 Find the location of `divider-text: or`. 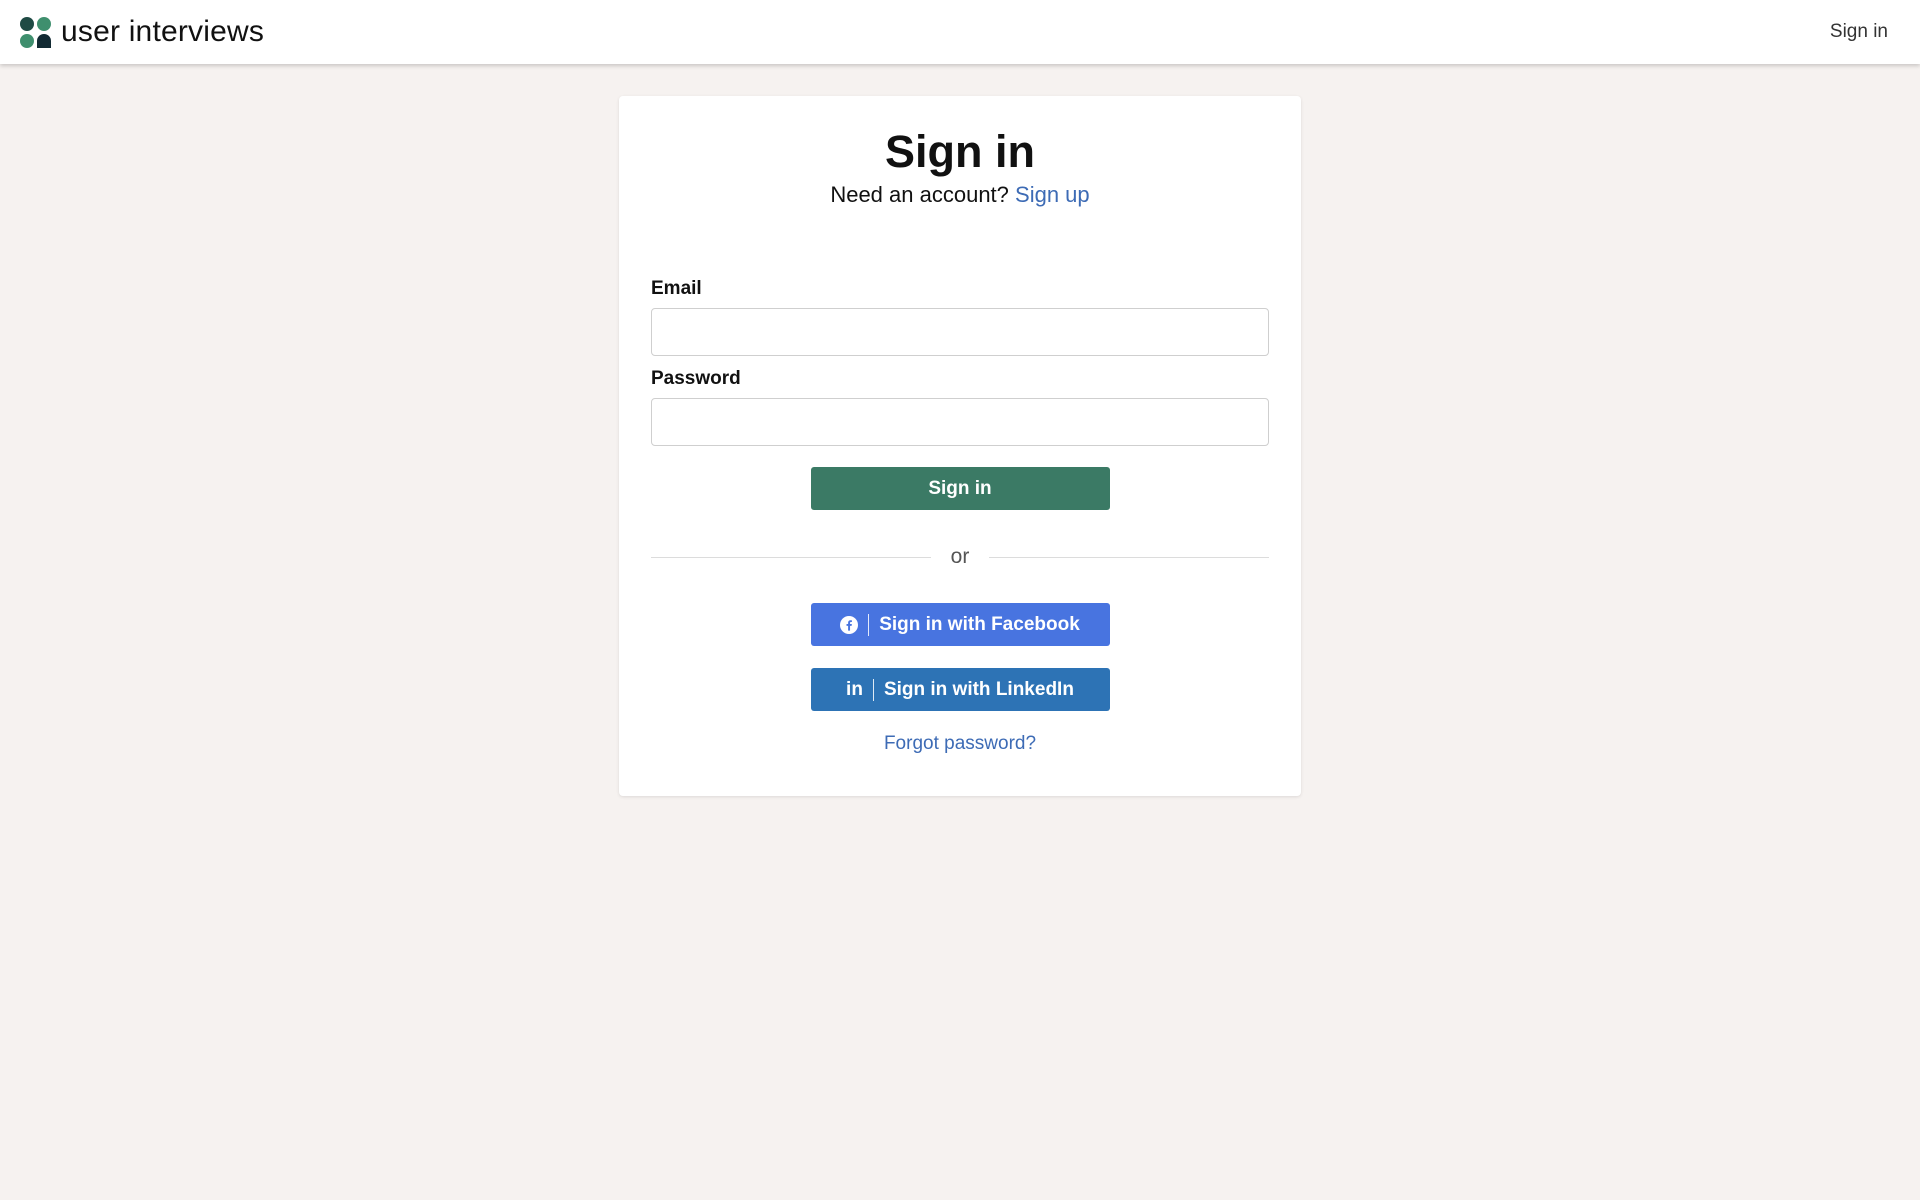

divider-text: or is located at coordinates (960, 556).